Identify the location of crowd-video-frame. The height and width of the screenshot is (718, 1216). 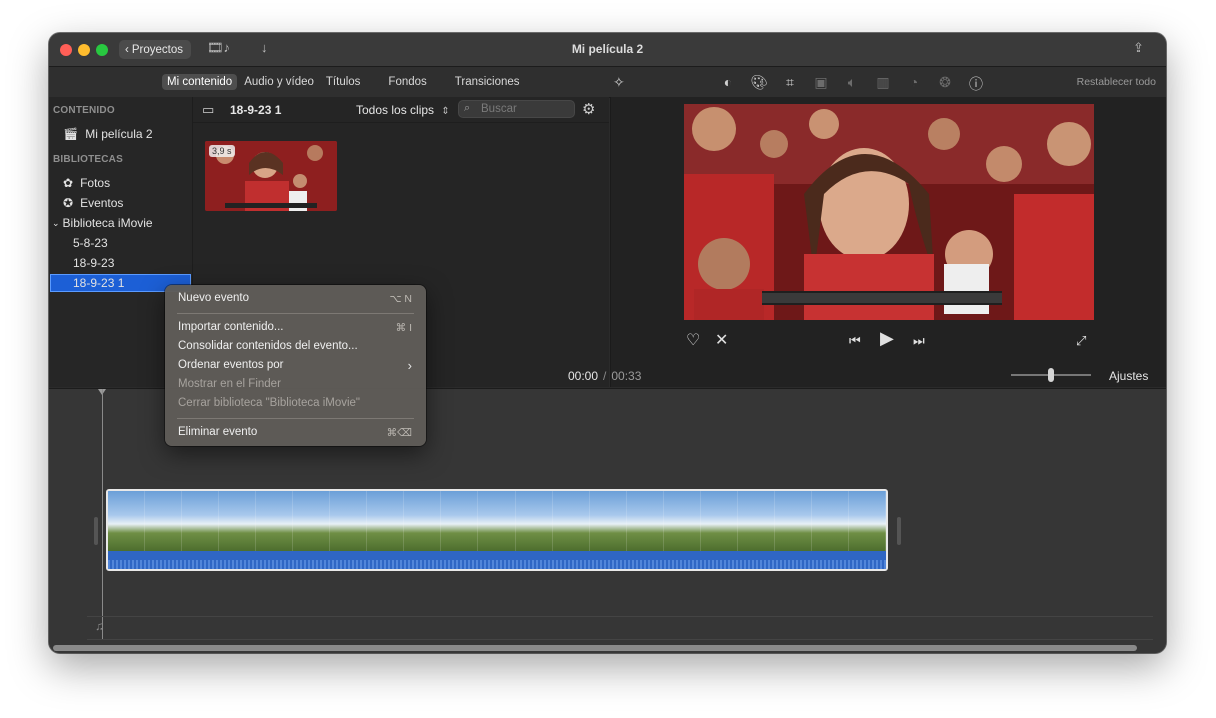
(889, 212).